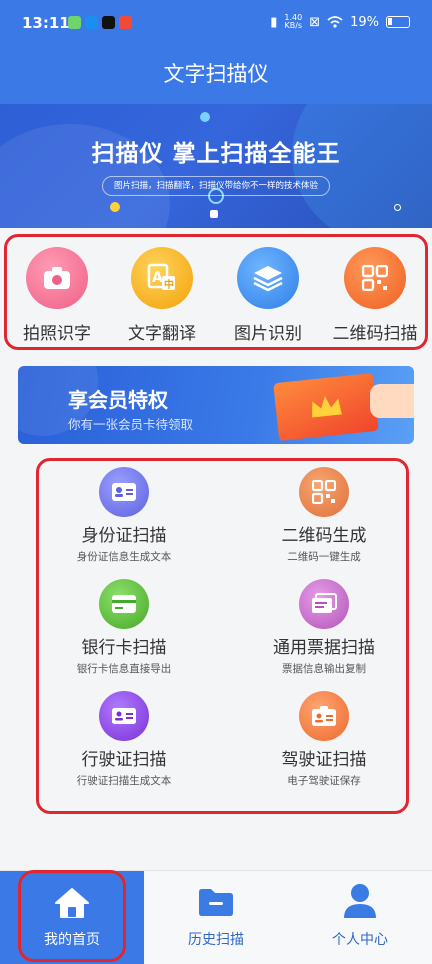 The width and height of the screenshot is (432, 964). Describe the element at coordinates (274, 22) in the screenshot. I see `vibrate-icon: ▮` at that location.